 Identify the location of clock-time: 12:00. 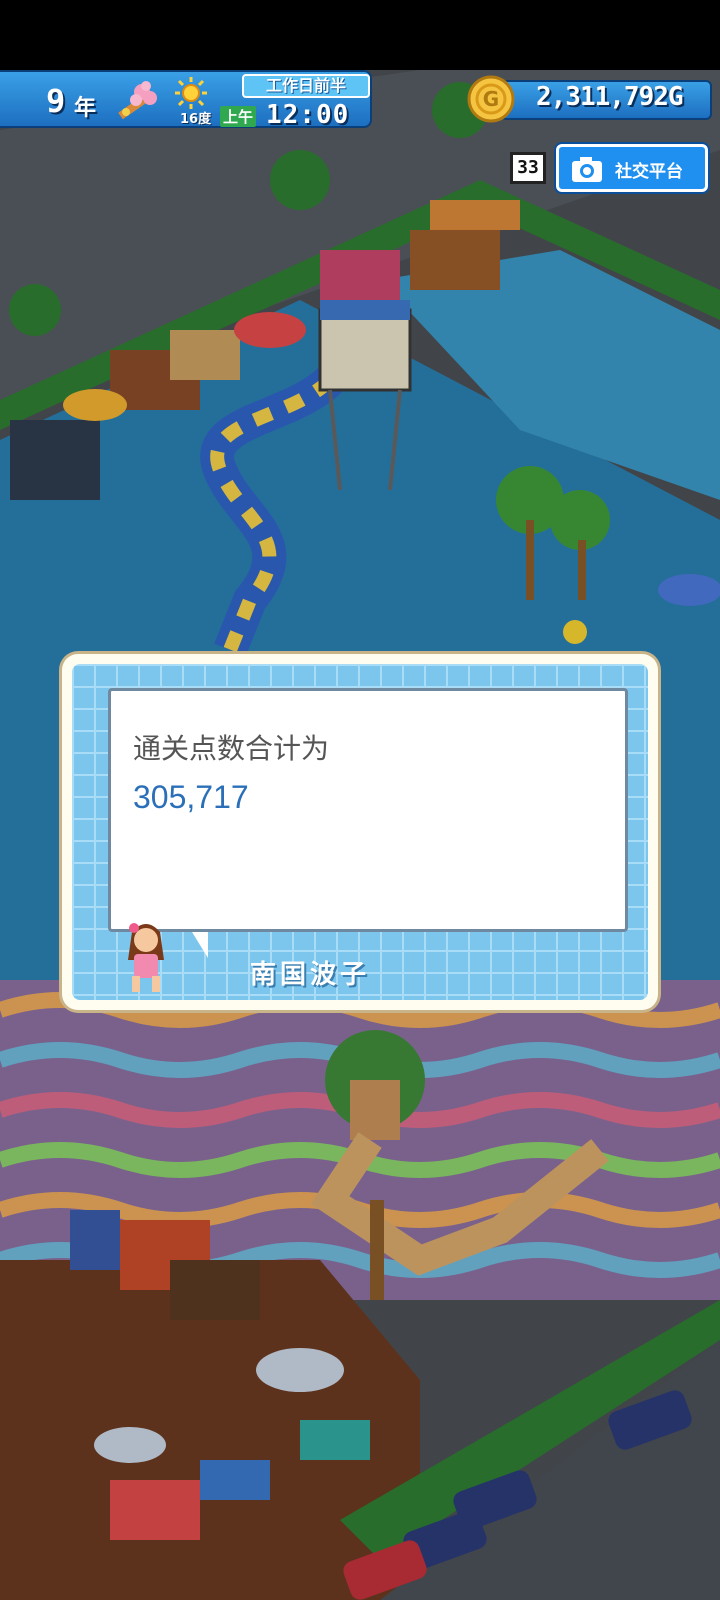
(308, 115).